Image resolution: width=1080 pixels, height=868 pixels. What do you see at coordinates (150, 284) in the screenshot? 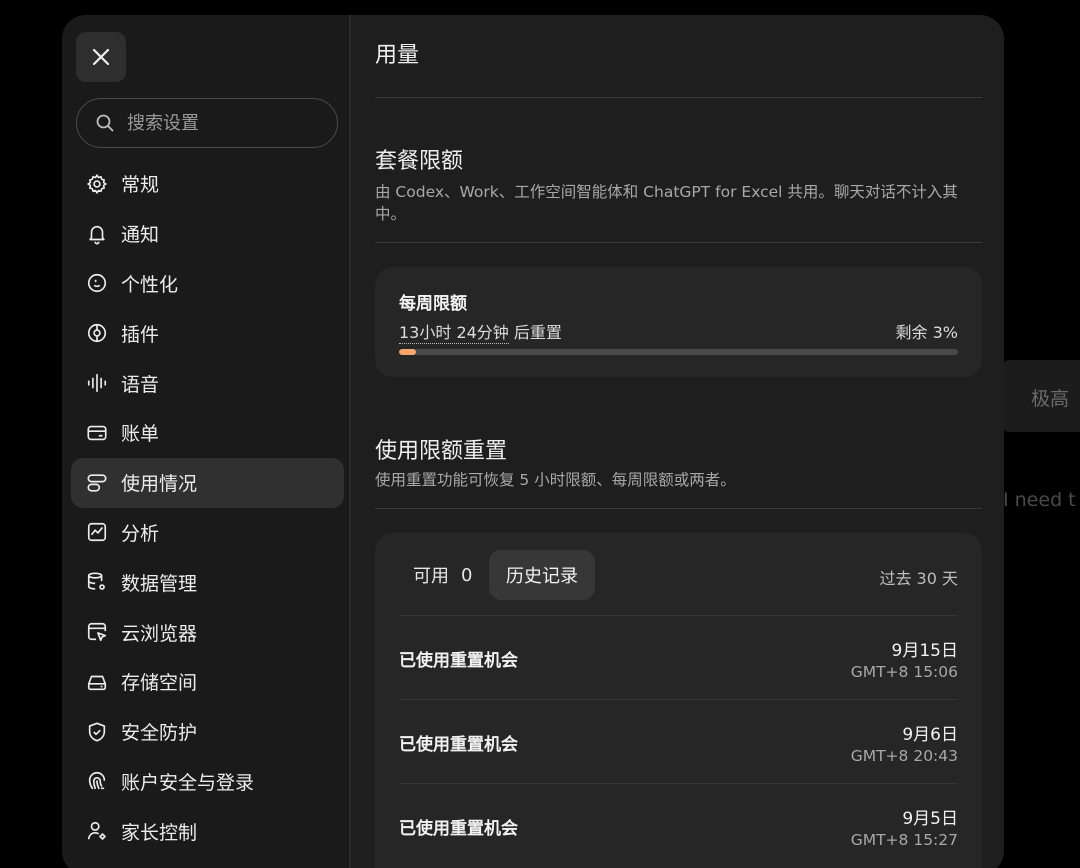
I see `sidebar-item-label: 个性化` at bounding box center [150, 284].